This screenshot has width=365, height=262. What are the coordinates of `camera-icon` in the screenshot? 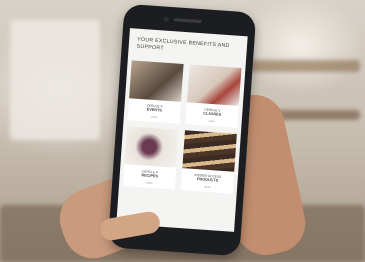 It's located at (166, 19).